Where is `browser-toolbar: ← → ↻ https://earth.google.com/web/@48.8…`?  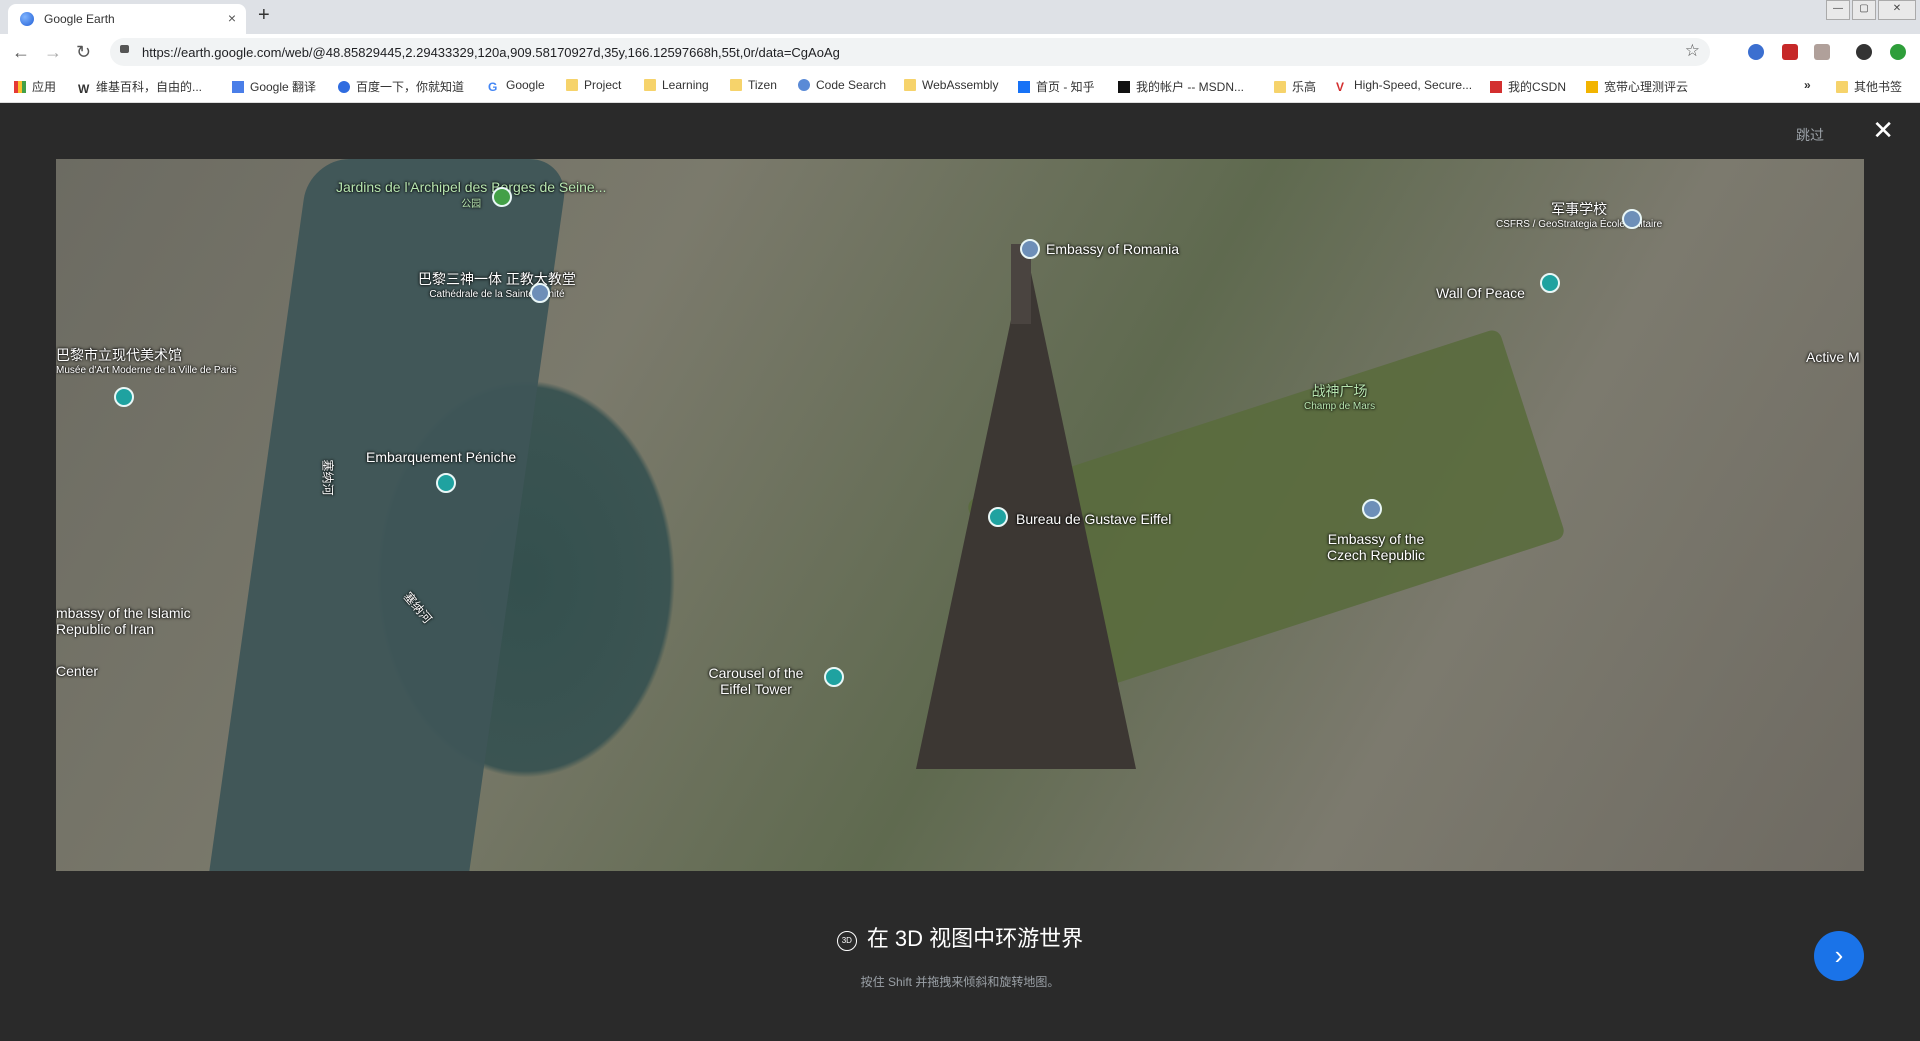 browser-toolbar: ← → ↻ https://earth.google.com/web/@48.8… is located at coordinates (960, 52).